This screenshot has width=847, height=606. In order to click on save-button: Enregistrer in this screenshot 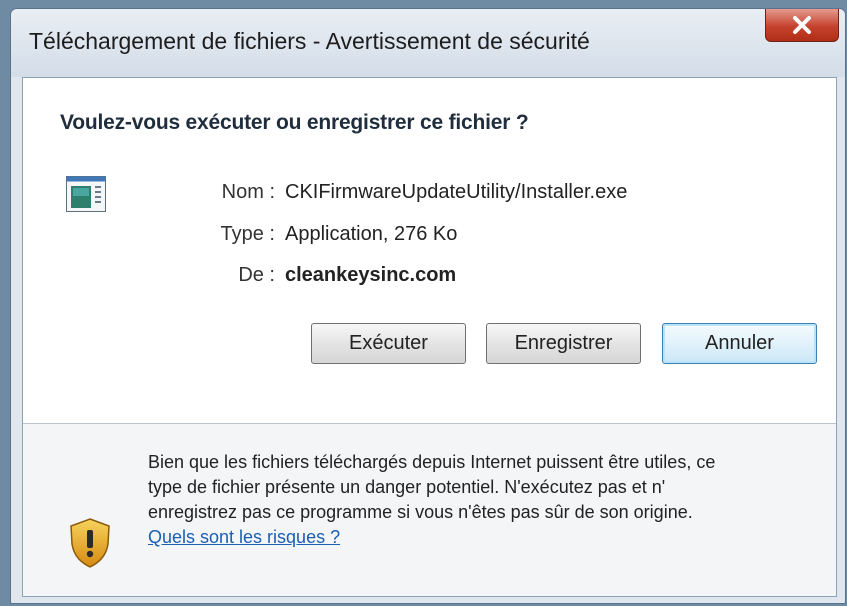, I will do `click(563, 343)`.